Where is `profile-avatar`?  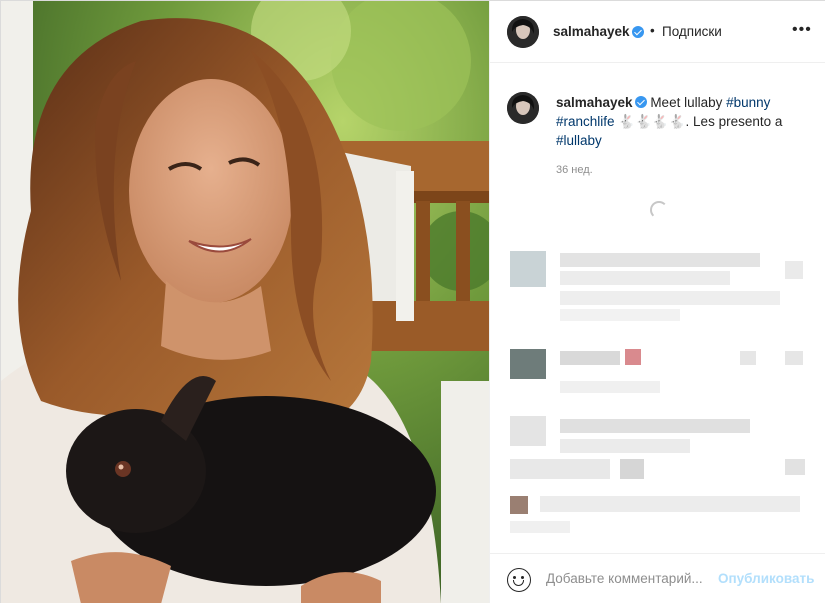 profile-avatar is located at coordinates (523, 32).